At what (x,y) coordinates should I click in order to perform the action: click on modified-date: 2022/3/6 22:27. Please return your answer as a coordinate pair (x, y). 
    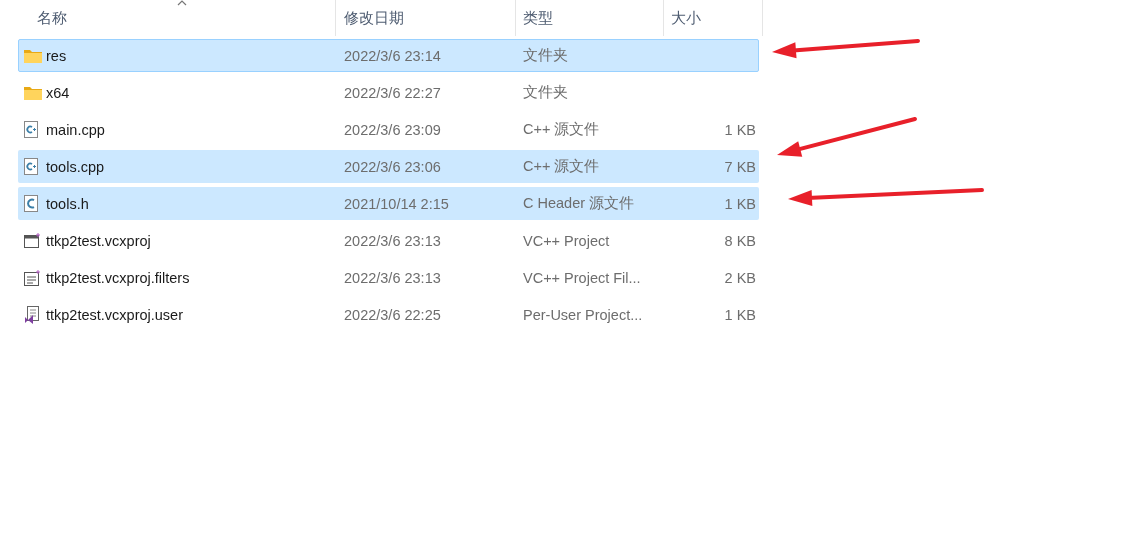
    Looking at the image, I should click on (392, 92).